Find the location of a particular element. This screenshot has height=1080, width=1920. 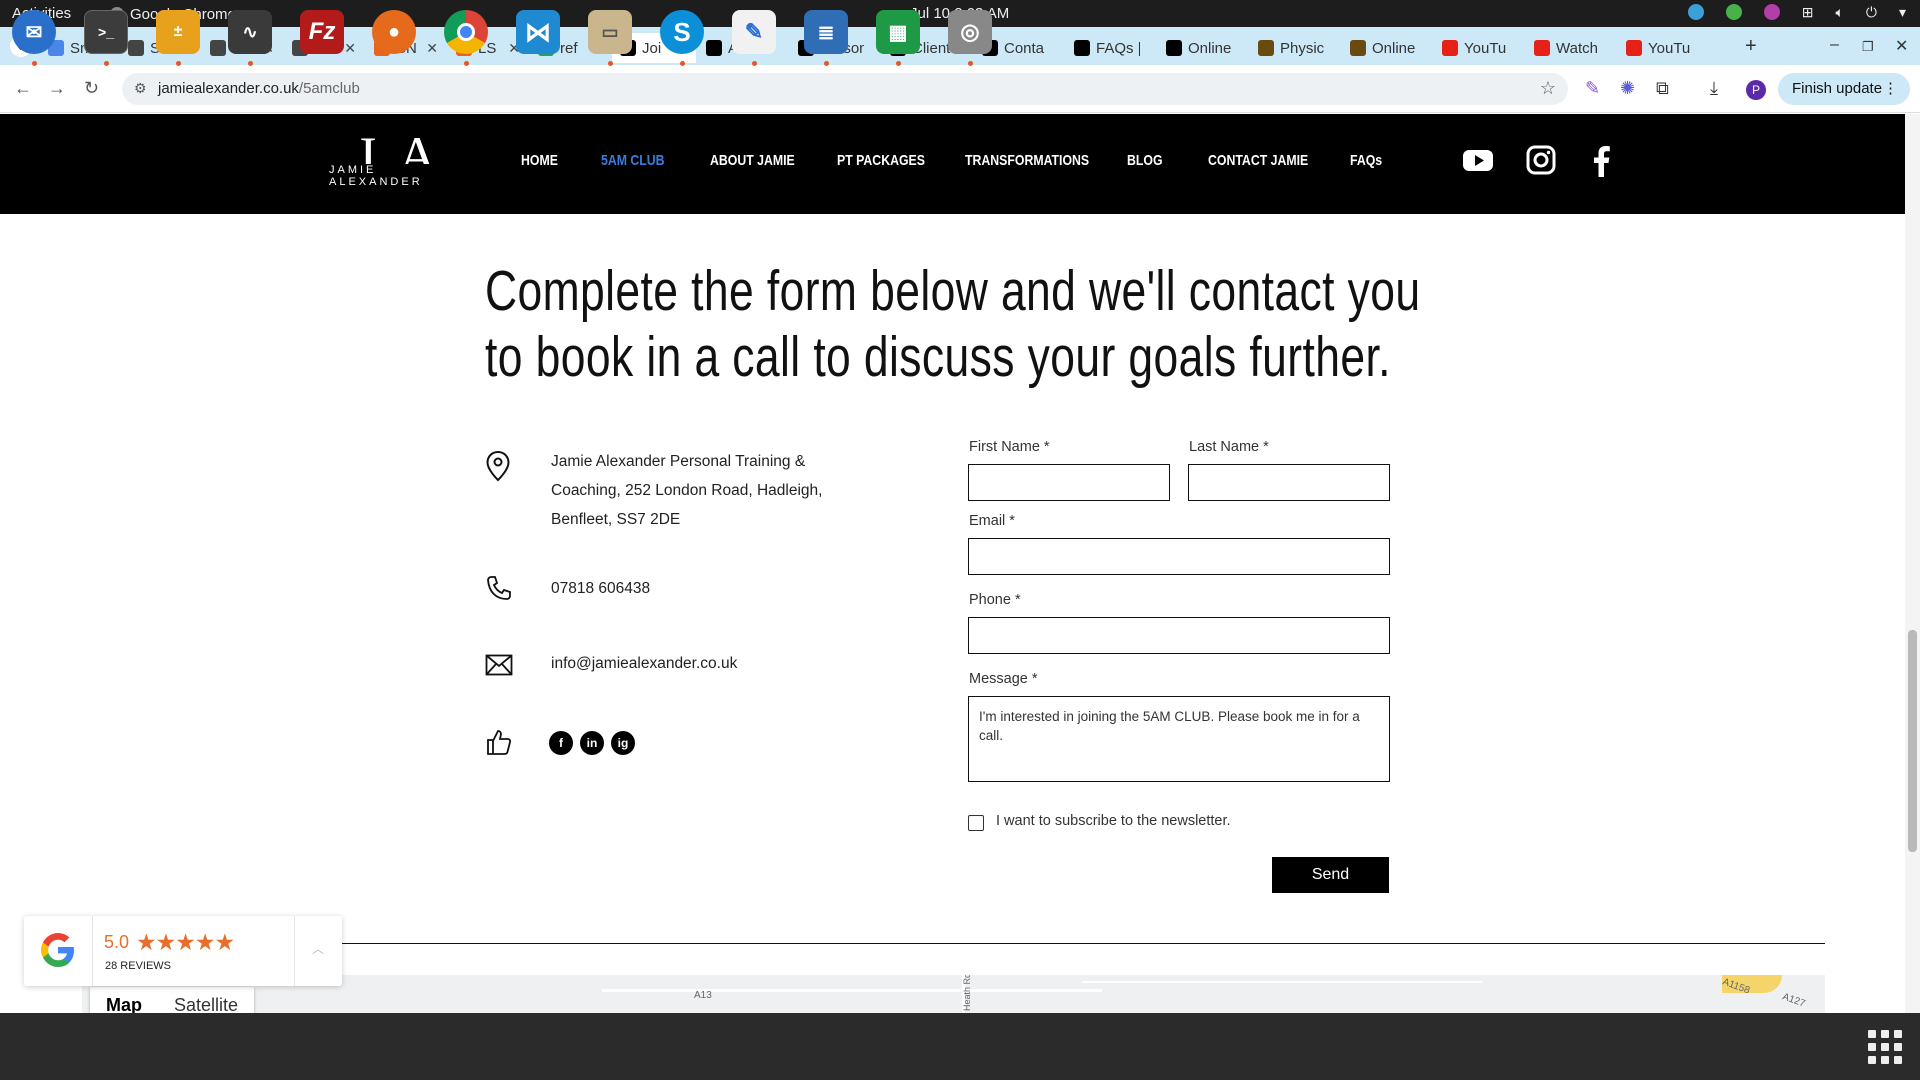

power-icon: ⏻ is located at coordinates (1871, 12).